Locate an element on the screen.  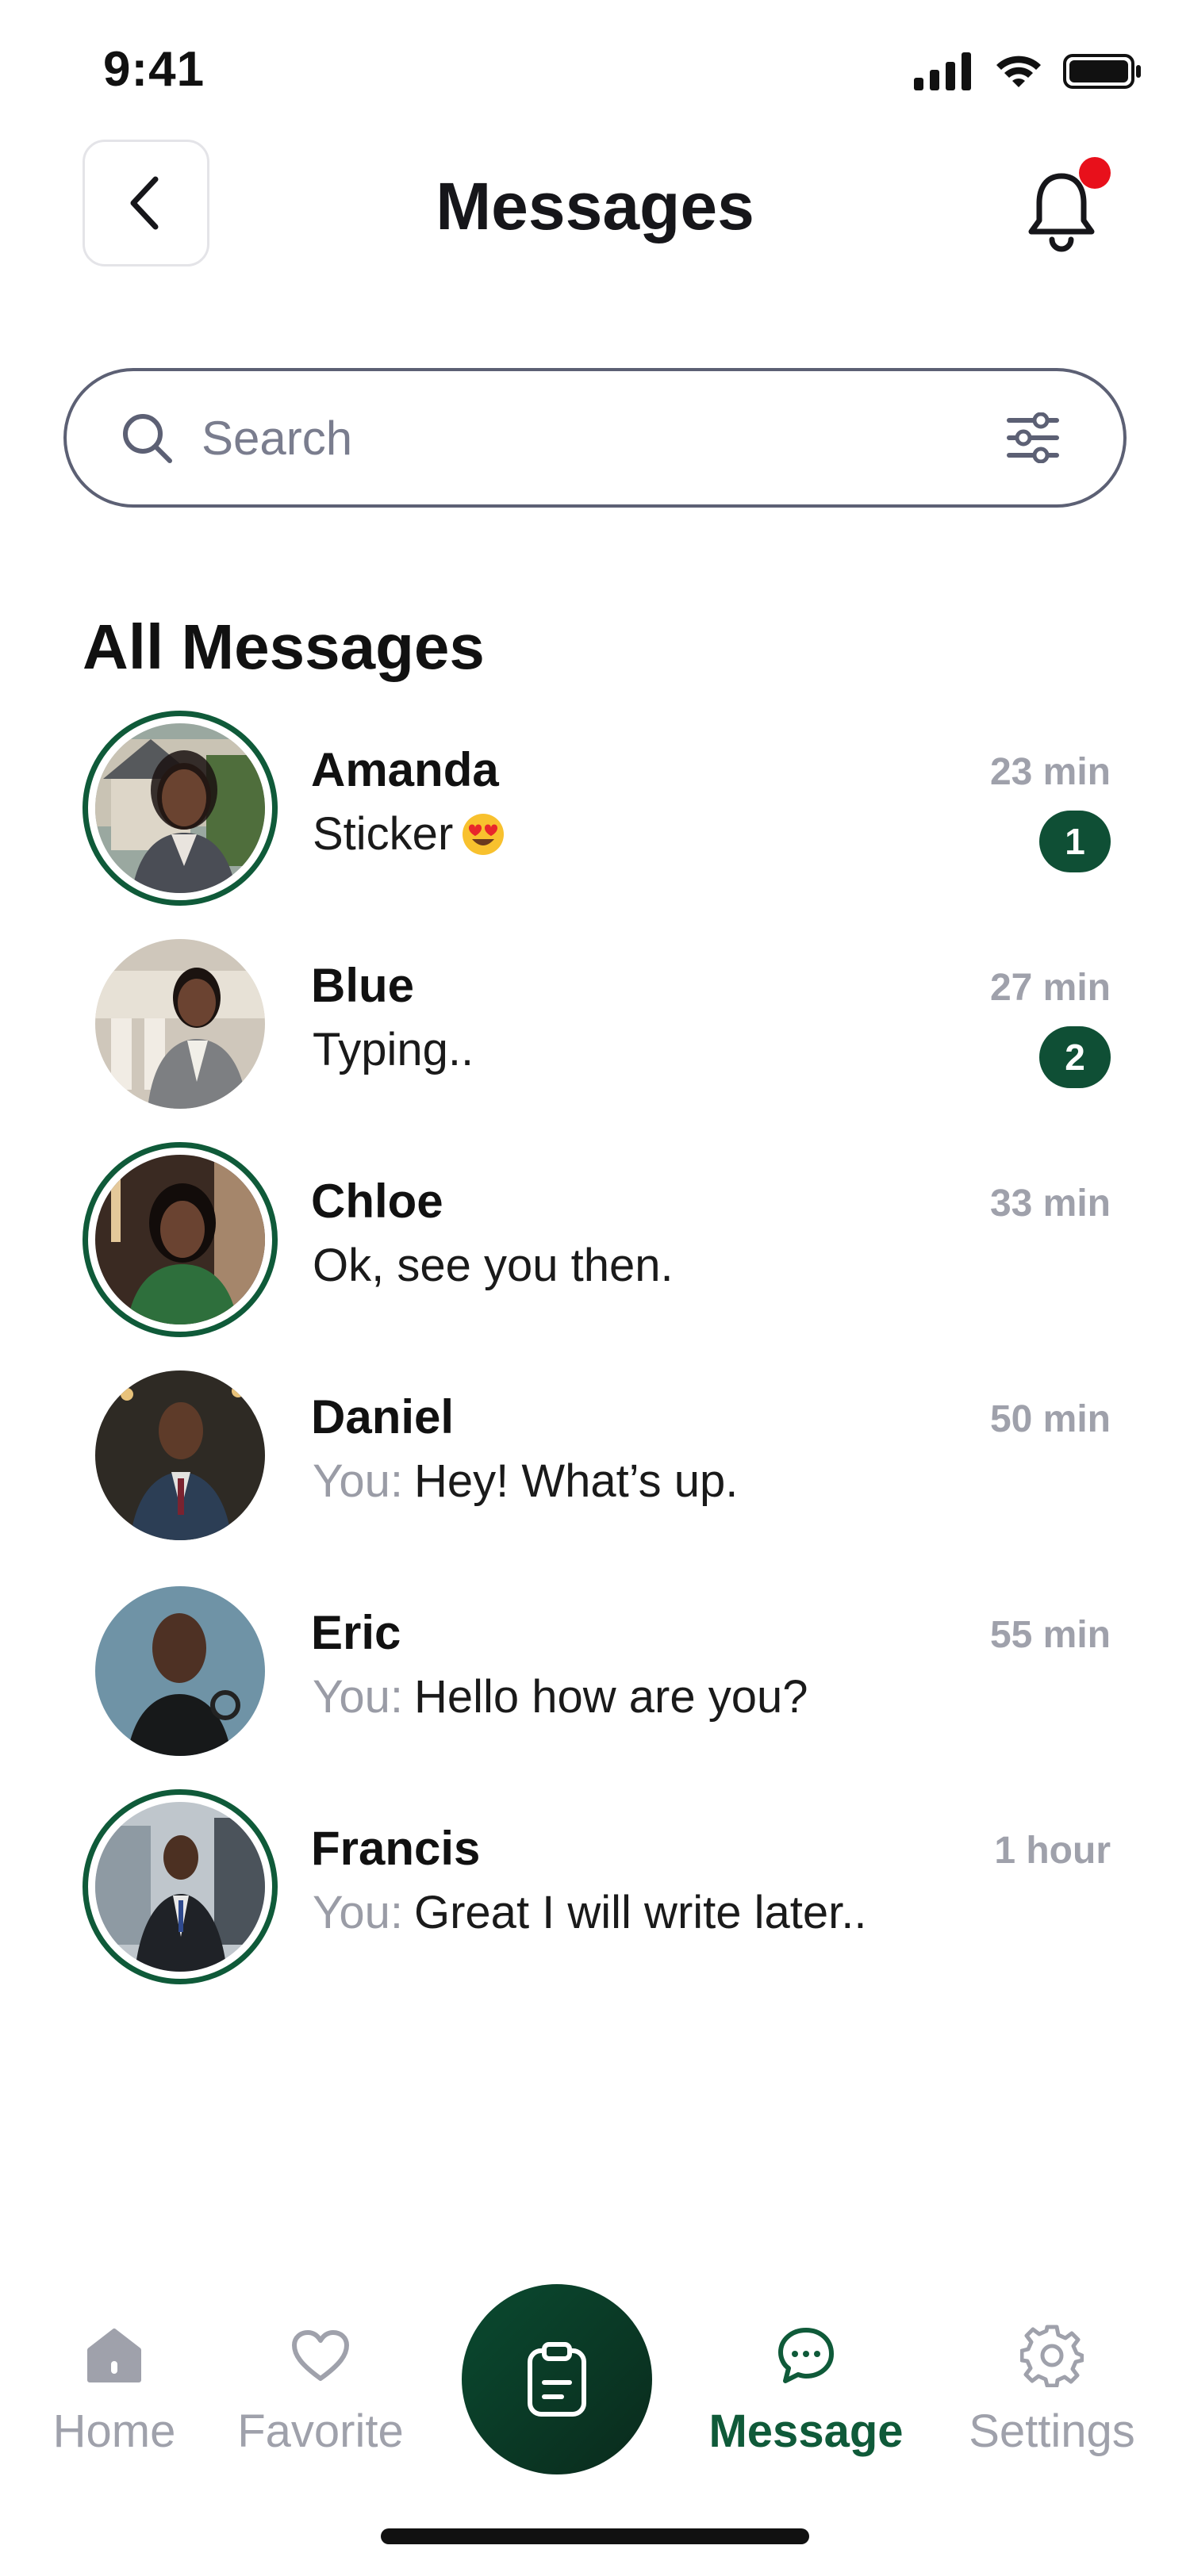
notification-button is located at coordinates (1067, 205).